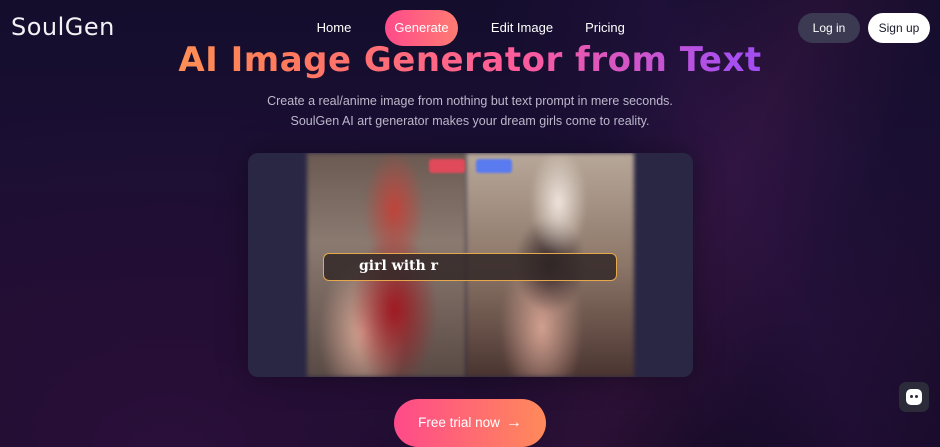  Describe the element at coordinates (459, 422) in the screenshot. I see `free-trial-label: Free trial now` at that location.